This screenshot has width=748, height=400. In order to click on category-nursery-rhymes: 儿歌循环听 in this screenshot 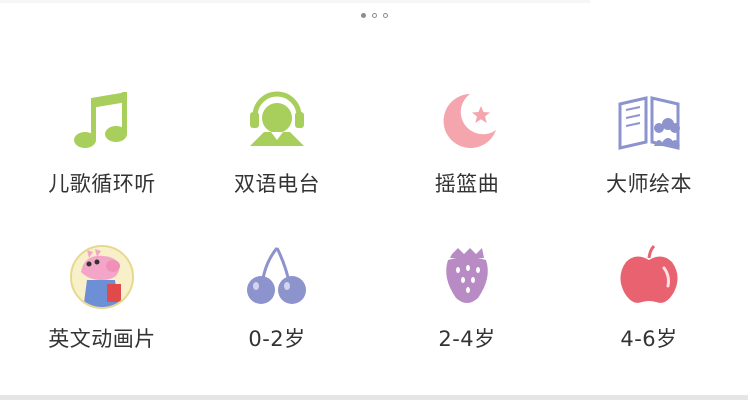, I will do `click(102, 143)`.